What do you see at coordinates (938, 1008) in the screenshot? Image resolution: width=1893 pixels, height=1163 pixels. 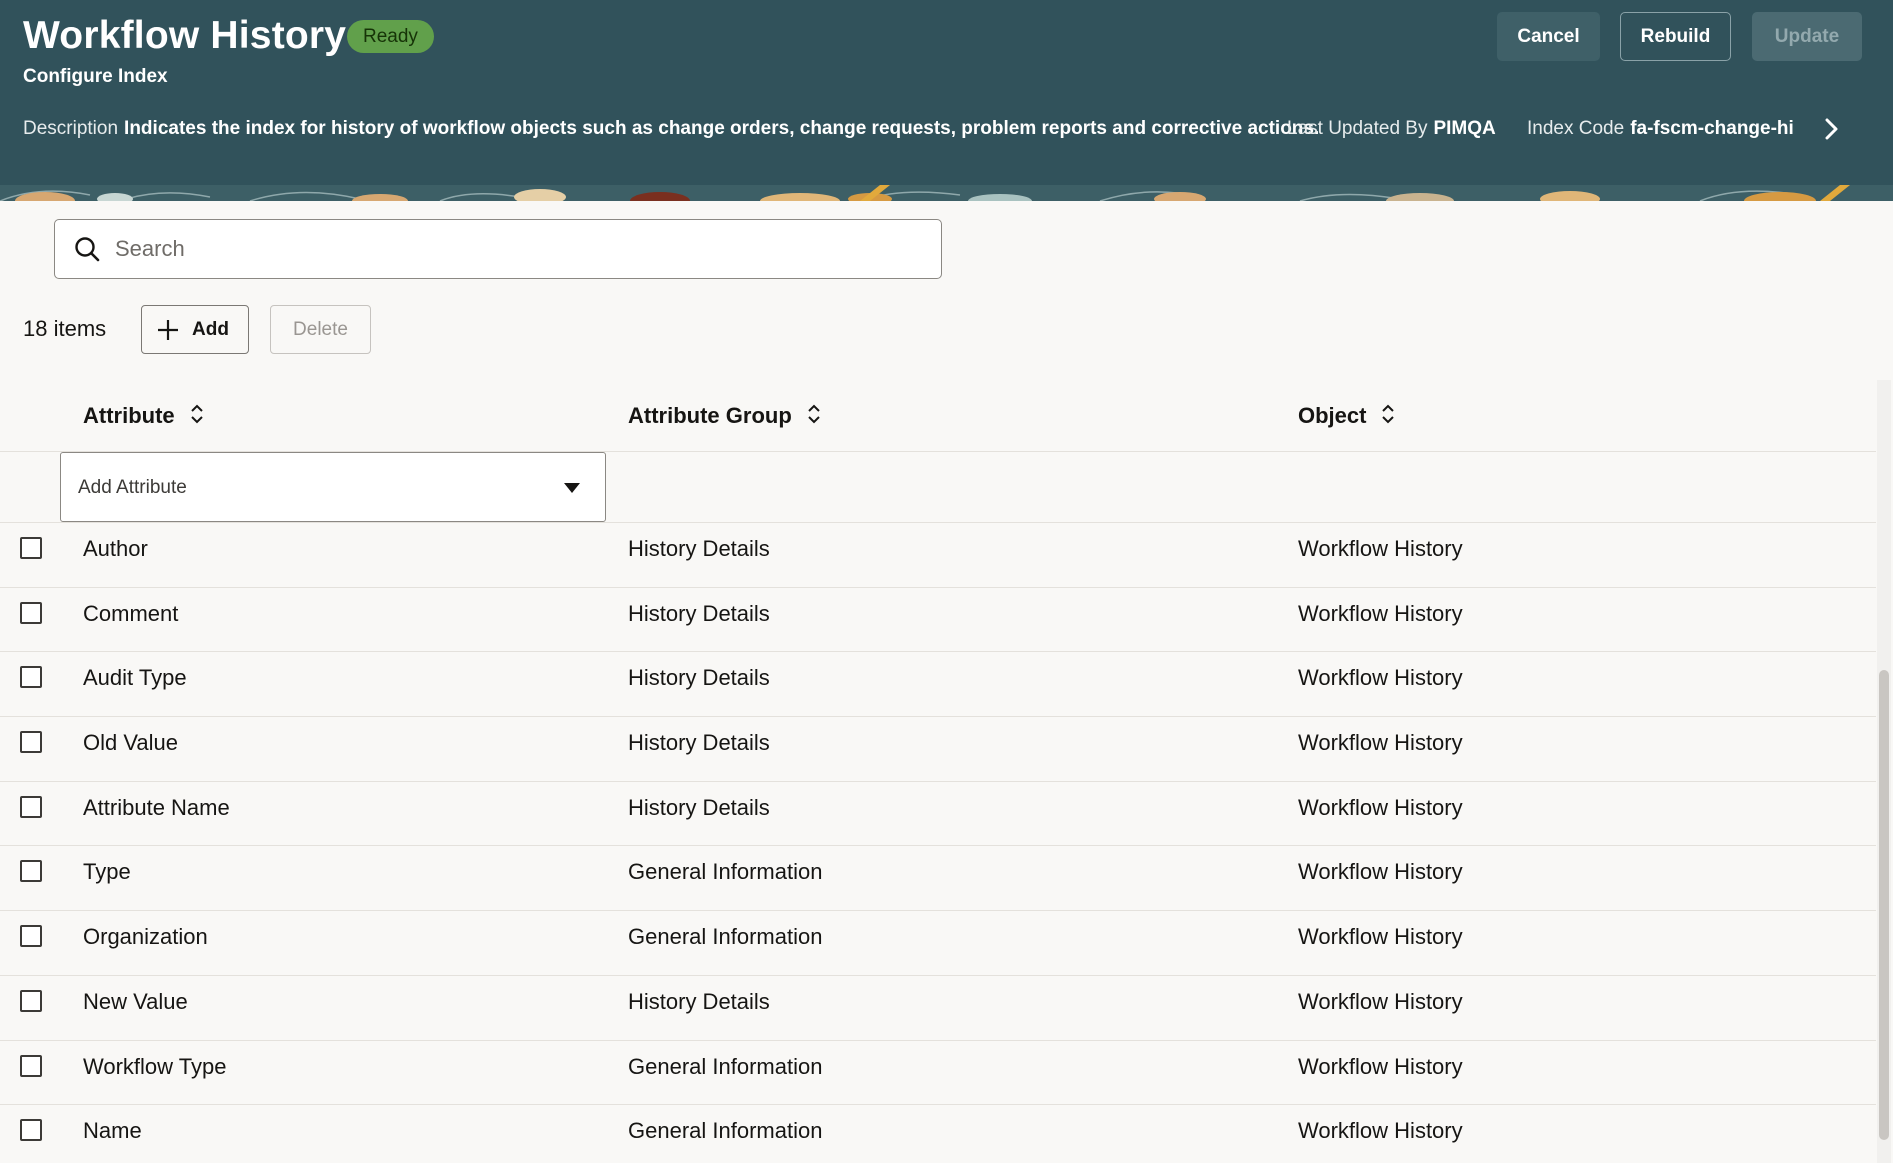 I see `table-row: New Value History Details Workflow History` at bounding box center [938, 1008].